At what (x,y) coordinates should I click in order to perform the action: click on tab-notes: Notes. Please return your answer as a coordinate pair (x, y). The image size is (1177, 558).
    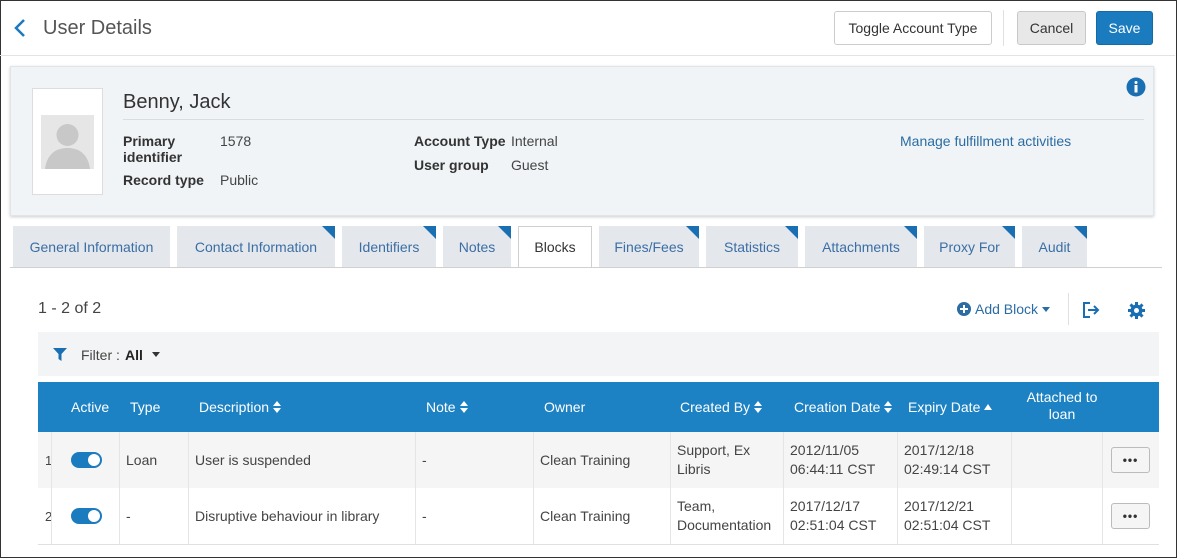
    Looking at the image, I should click on (477, 246).